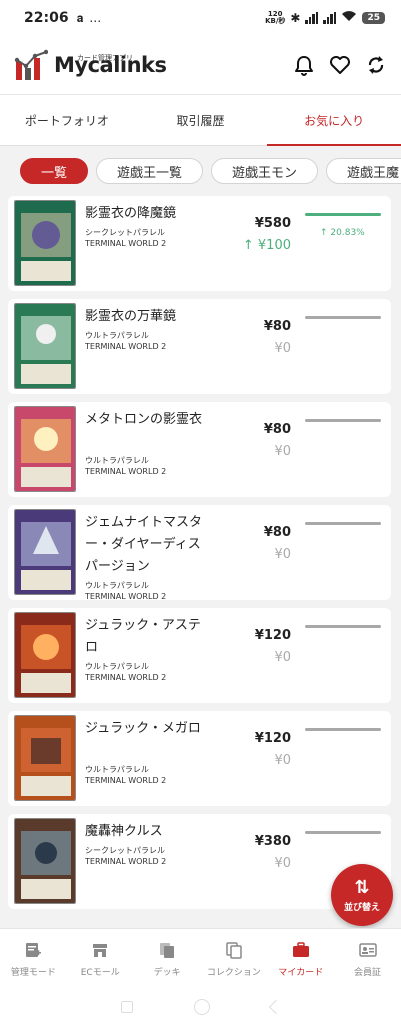 The height and width of the screenshot is (1024, 401). What do you see at coordinates (266, 245) in the screenshot?
I see `card-price-change: ↑ ¥100` at bounding box center [266, 245].